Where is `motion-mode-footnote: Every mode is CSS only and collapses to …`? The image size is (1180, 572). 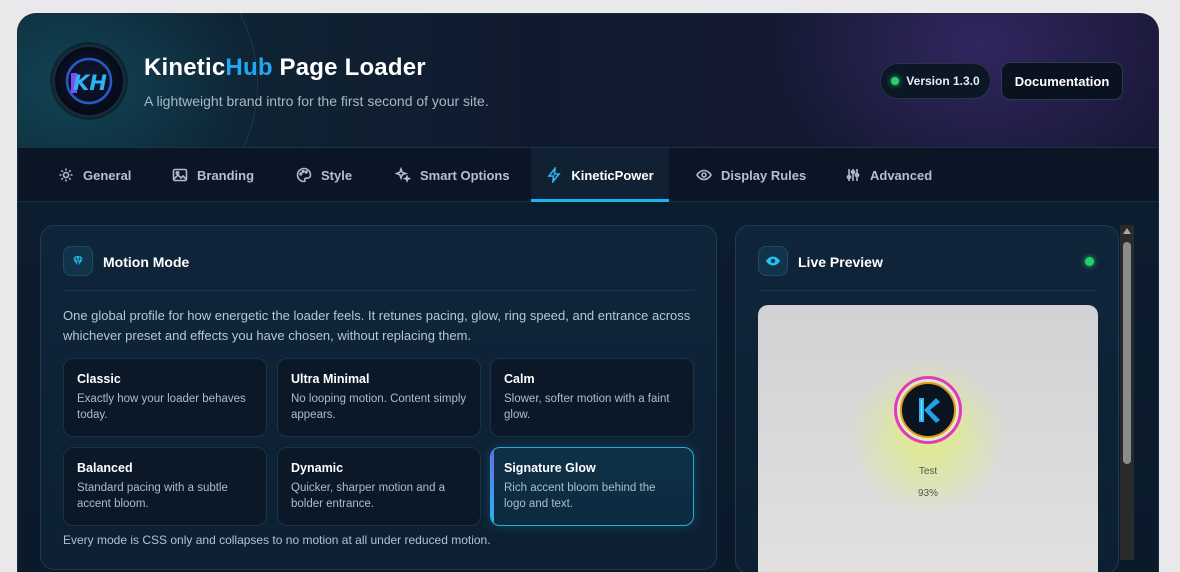
motion-mode-footnote: Every mode is CSS only and collapses to … is located at coordinates (277, 540).